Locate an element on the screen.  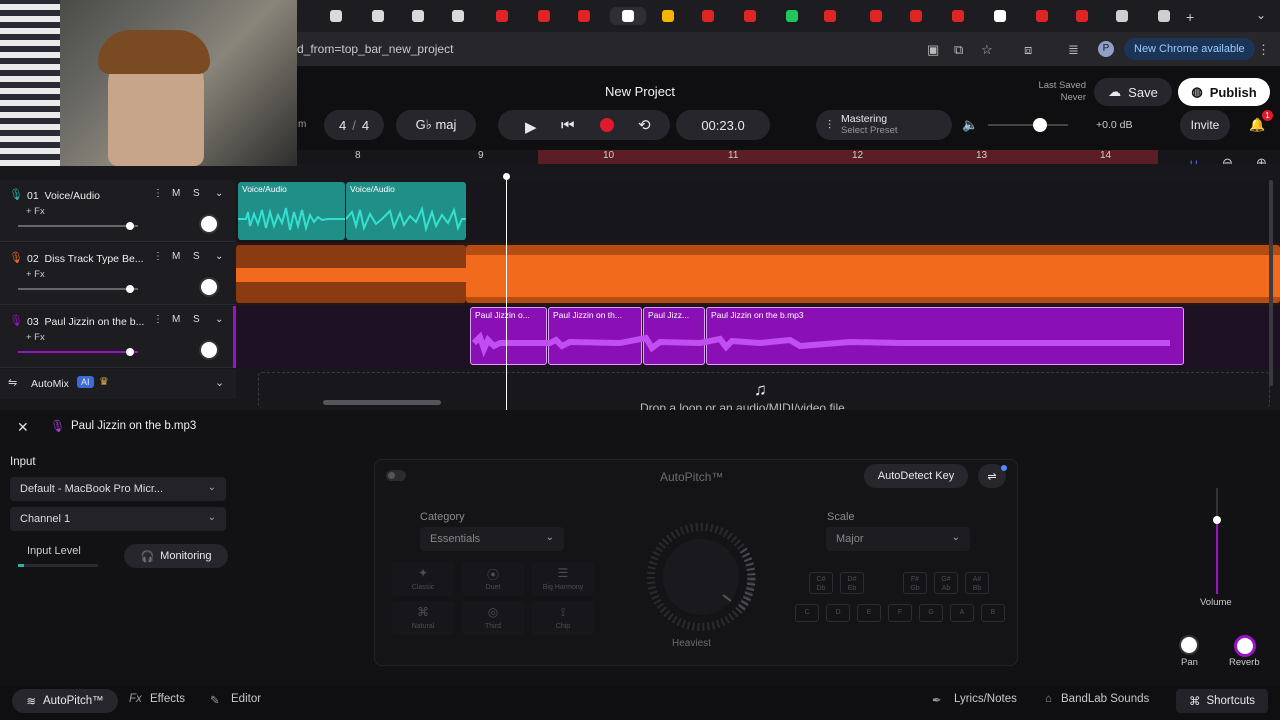
autopitch-toggle is located at coordinates (396, 475).